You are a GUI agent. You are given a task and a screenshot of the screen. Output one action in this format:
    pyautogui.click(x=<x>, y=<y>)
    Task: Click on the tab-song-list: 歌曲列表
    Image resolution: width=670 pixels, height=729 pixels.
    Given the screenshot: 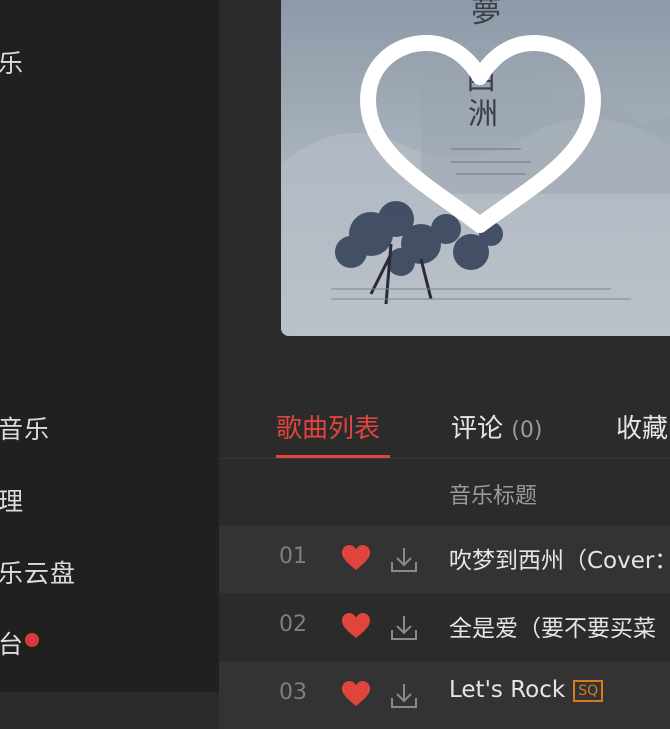 What is the action you would take?
    pyautogui.click(x=328, y=426)
    